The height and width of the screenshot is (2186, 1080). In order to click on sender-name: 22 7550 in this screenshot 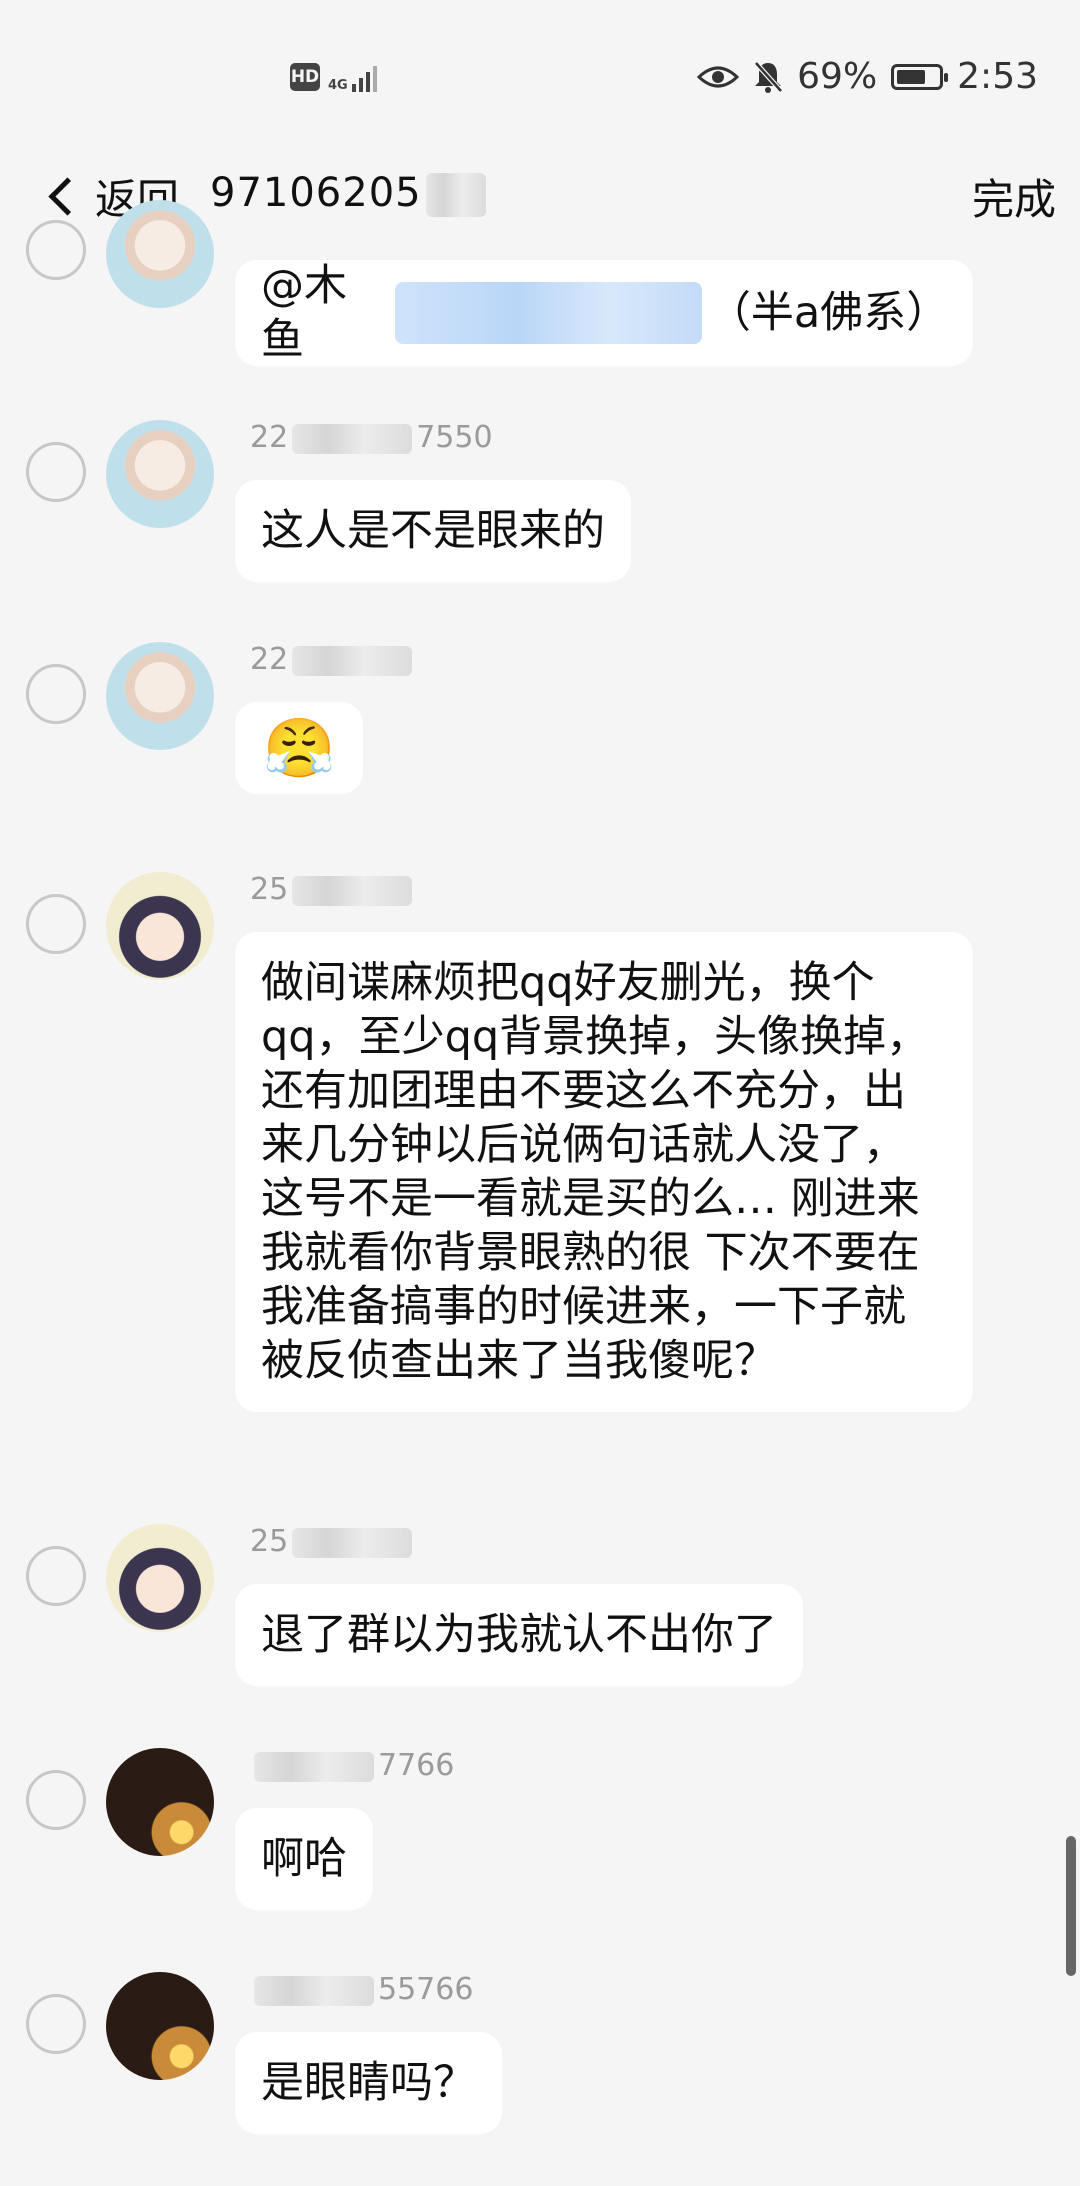, I will do `click(371, 437)`.